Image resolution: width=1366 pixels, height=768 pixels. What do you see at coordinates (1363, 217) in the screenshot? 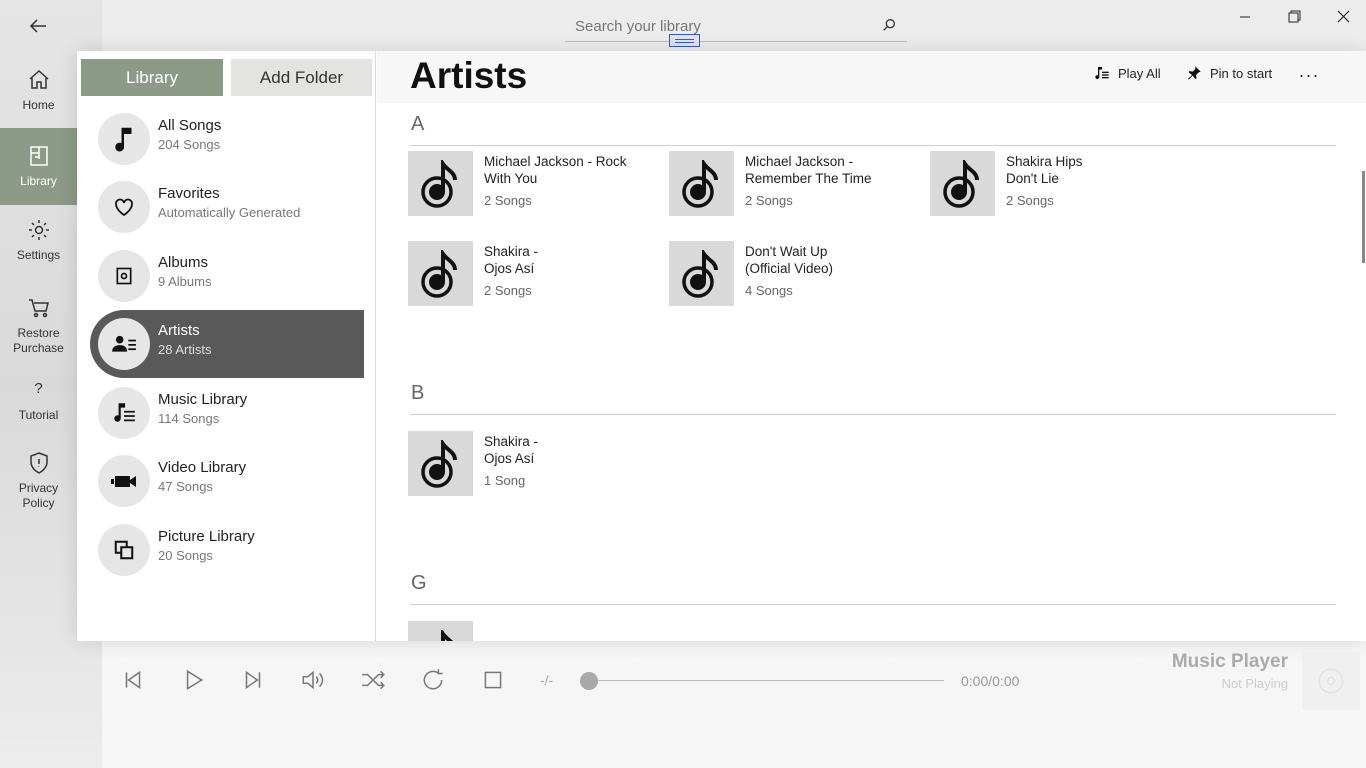
I see `scrollbar` at bounding box center [1363, 217].